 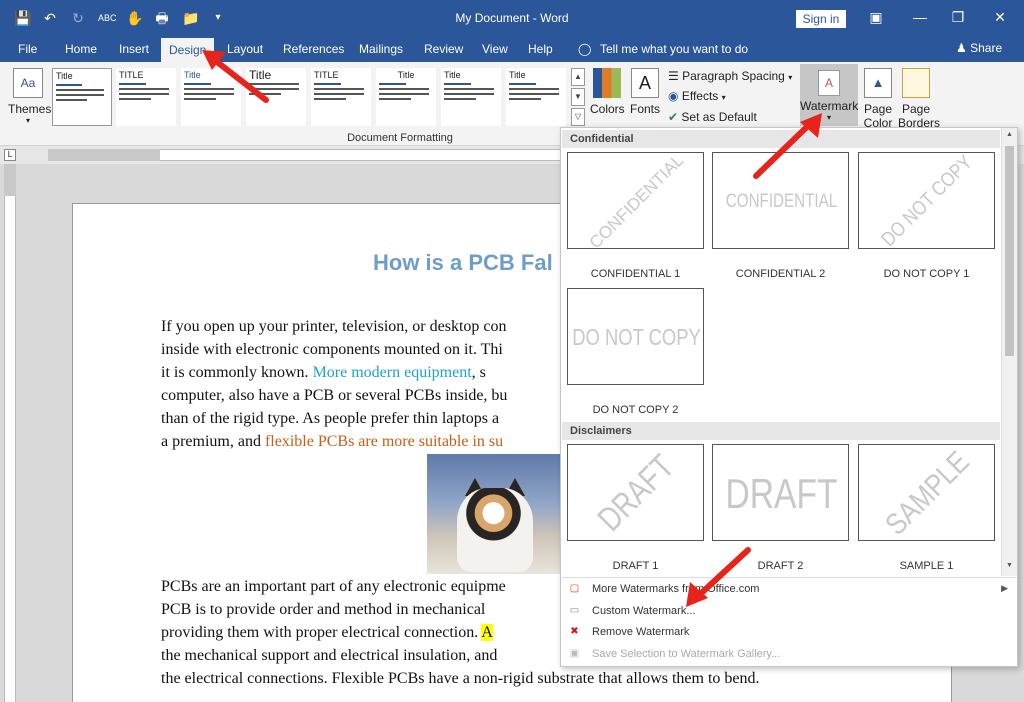 What do you see at coordinates (920, 17) in the screenshot?
I see `minimize-icon: —` at bounding box center [920, 17].